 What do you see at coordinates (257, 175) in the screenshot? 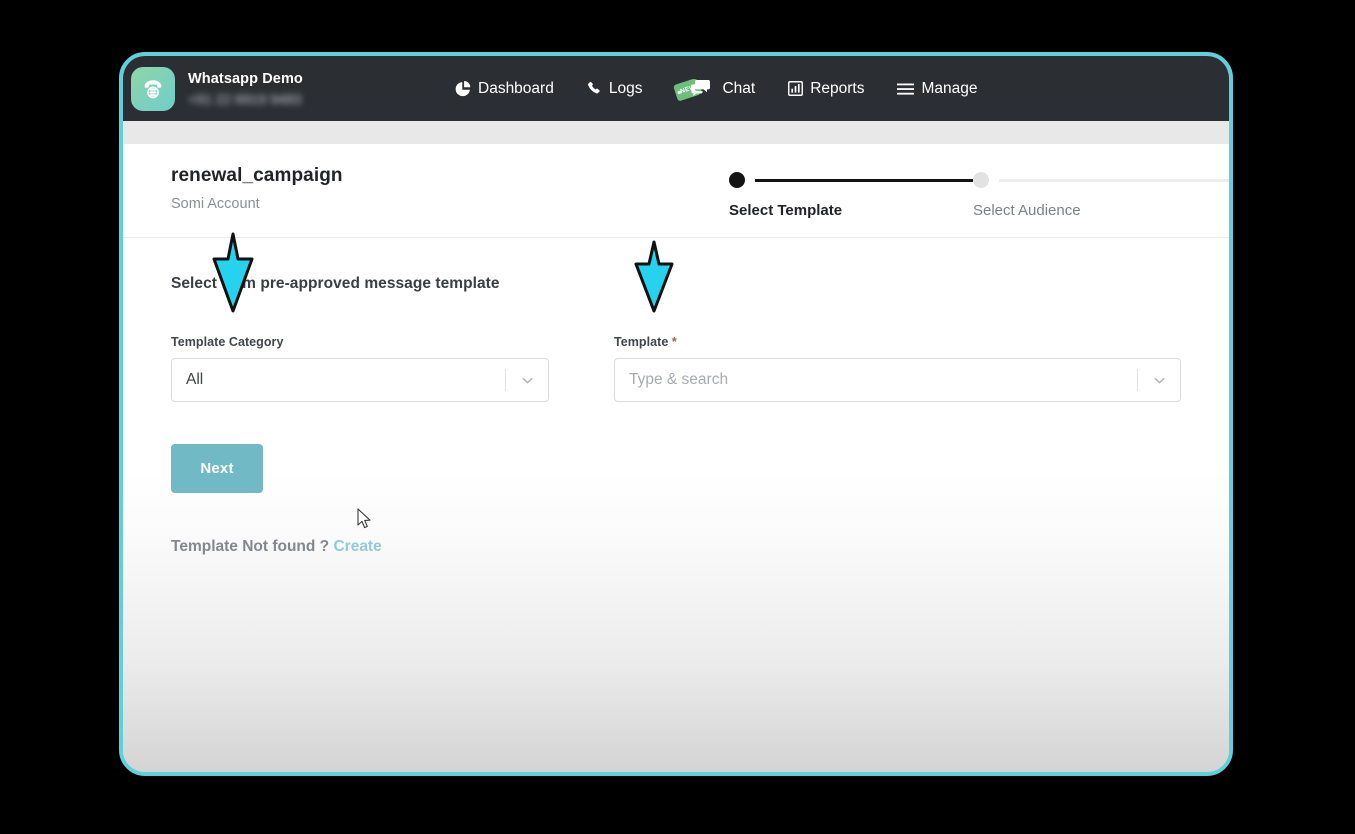
I see `page-title: renewal_campaign` at bounding box center [257, 175].